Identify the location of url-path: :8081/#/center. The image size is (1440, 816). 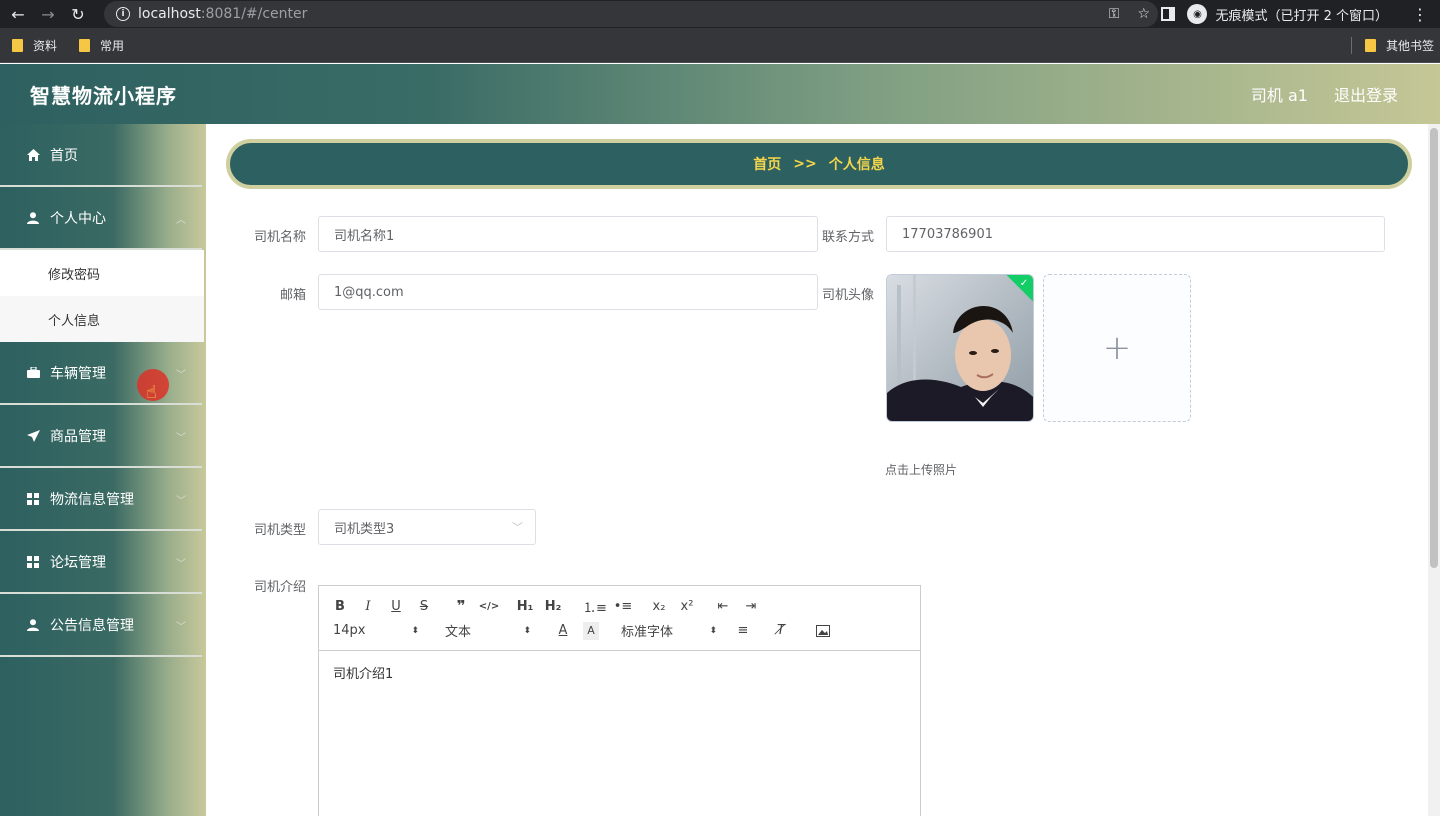
(254, 14).